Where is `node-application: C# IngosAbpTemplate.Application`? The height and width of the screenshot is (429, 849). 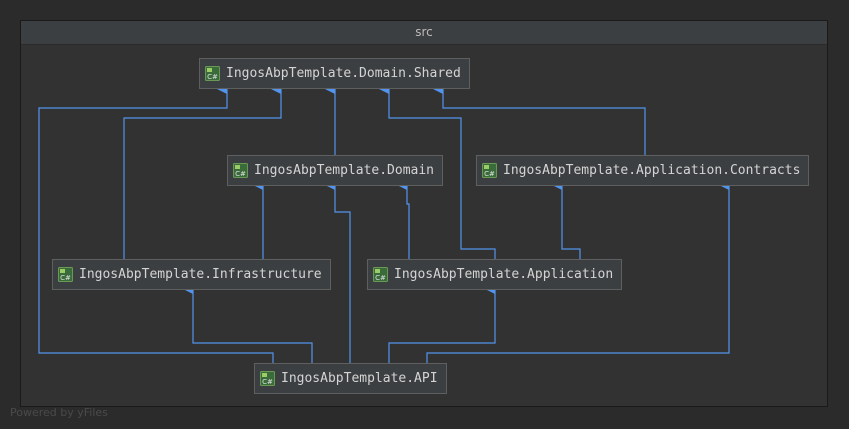 node-application: C# IngosAbpTemplate.Application is located at coordinates (495, 274).